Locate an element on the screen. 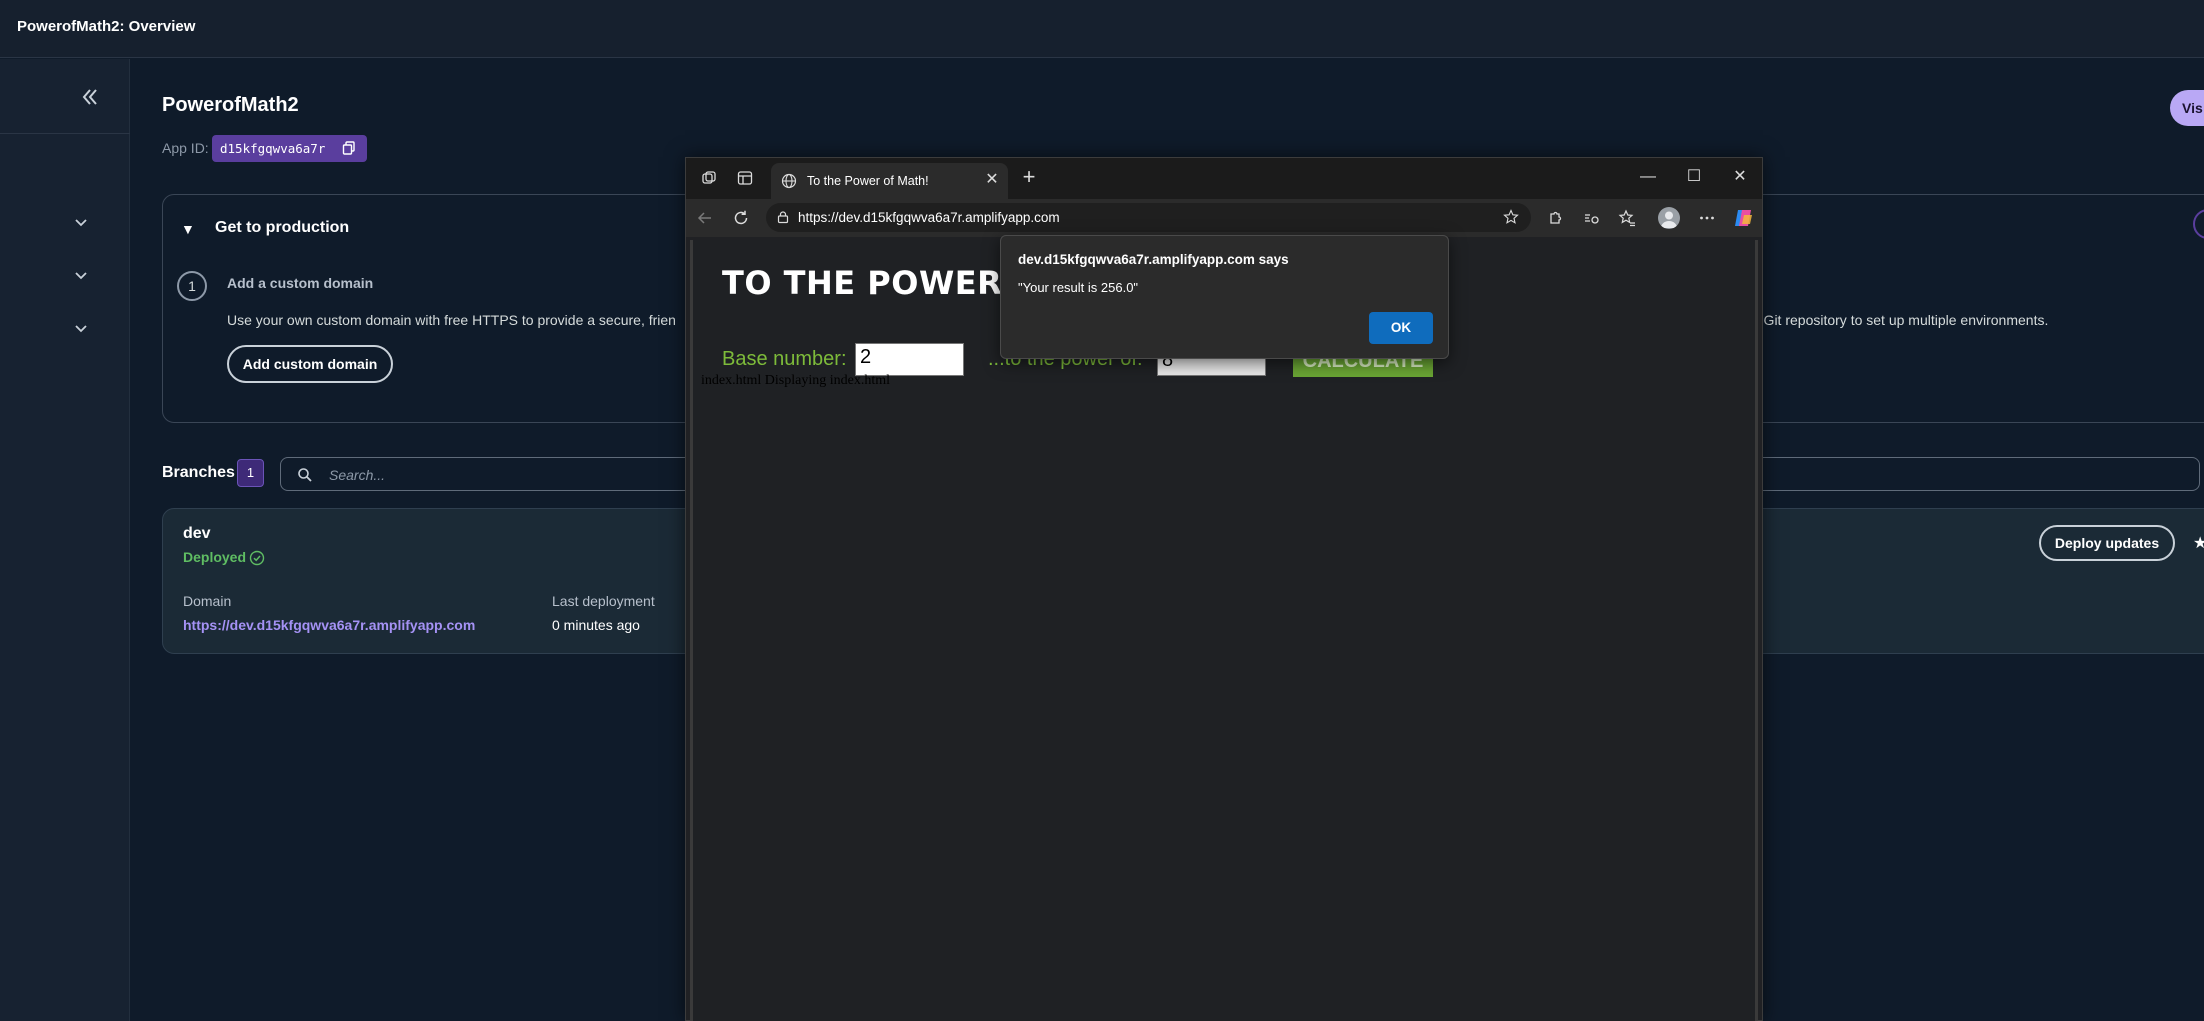 The width and height of the screenshot is (2204, 1021). close-window-icon: ✕ is located at coordinates (1740, 177).